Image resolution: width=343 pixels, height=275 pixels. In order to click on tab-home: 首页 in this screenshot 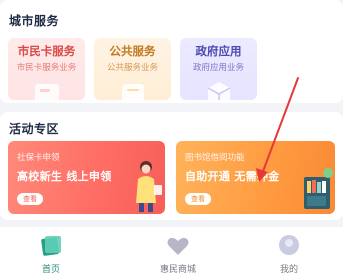, I will do `click(51, 251)`.